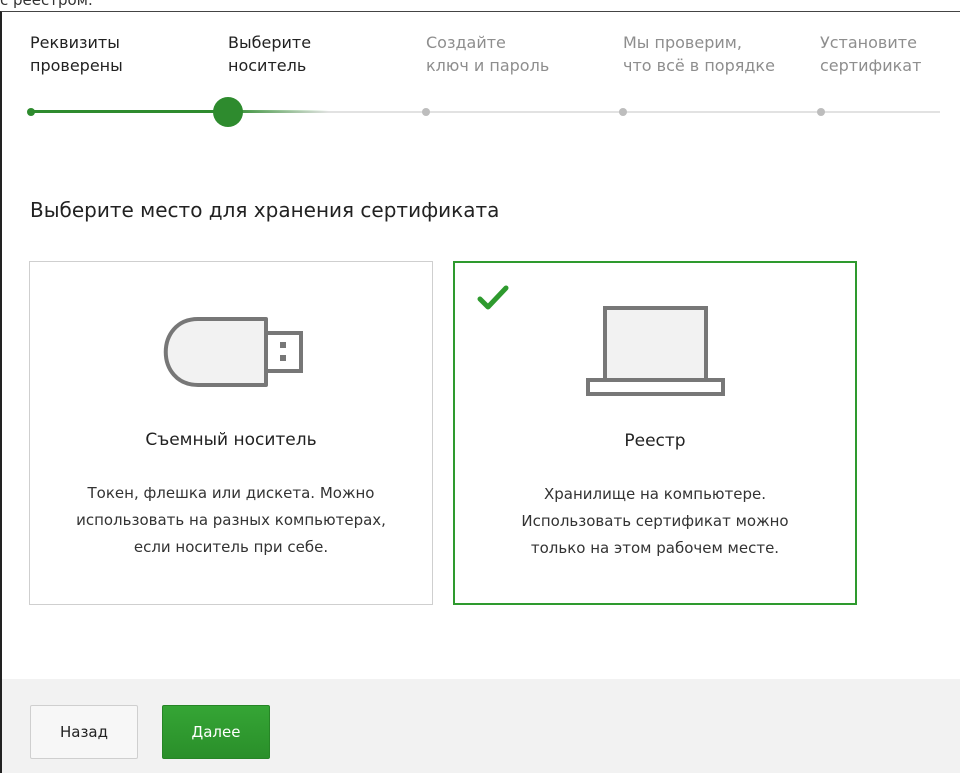 This screenshot has width=961, height=773. Describe the element at coordinates (871, 65) in the screenshot. I see `step-label-line2: сертификат` at that location.